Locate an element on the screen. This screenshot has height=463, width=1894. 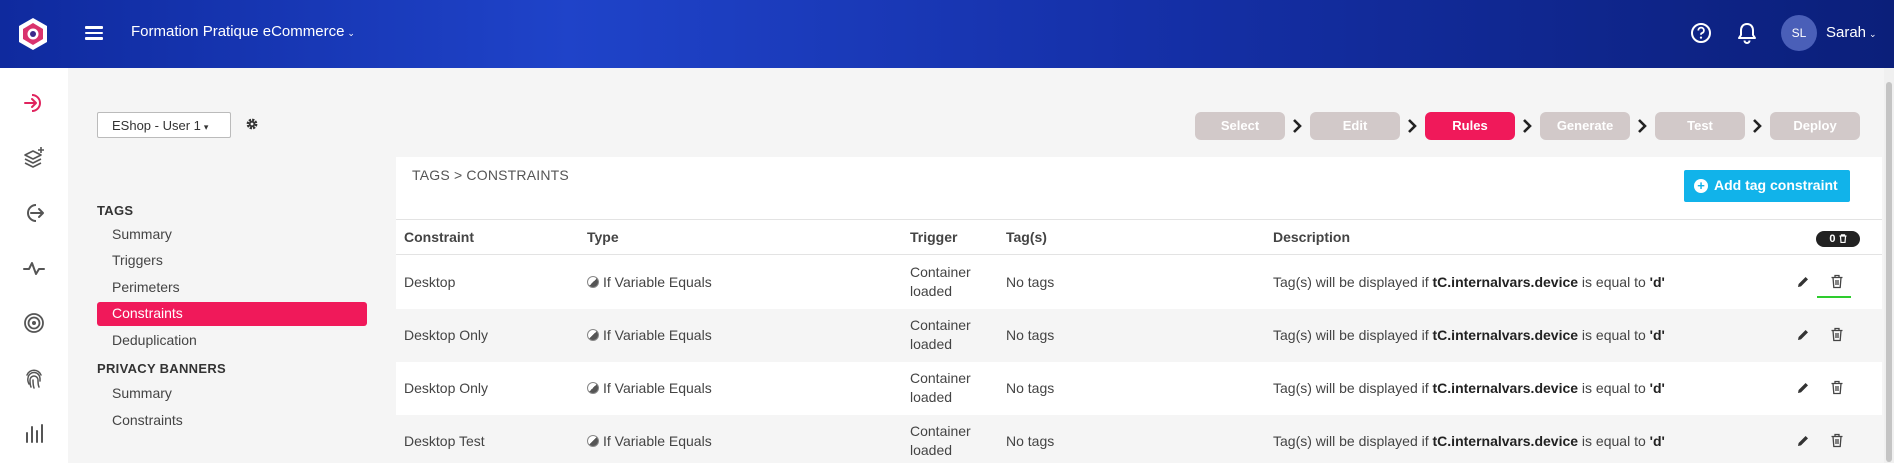
step-test: Test is located at coordinates (1700, 126).